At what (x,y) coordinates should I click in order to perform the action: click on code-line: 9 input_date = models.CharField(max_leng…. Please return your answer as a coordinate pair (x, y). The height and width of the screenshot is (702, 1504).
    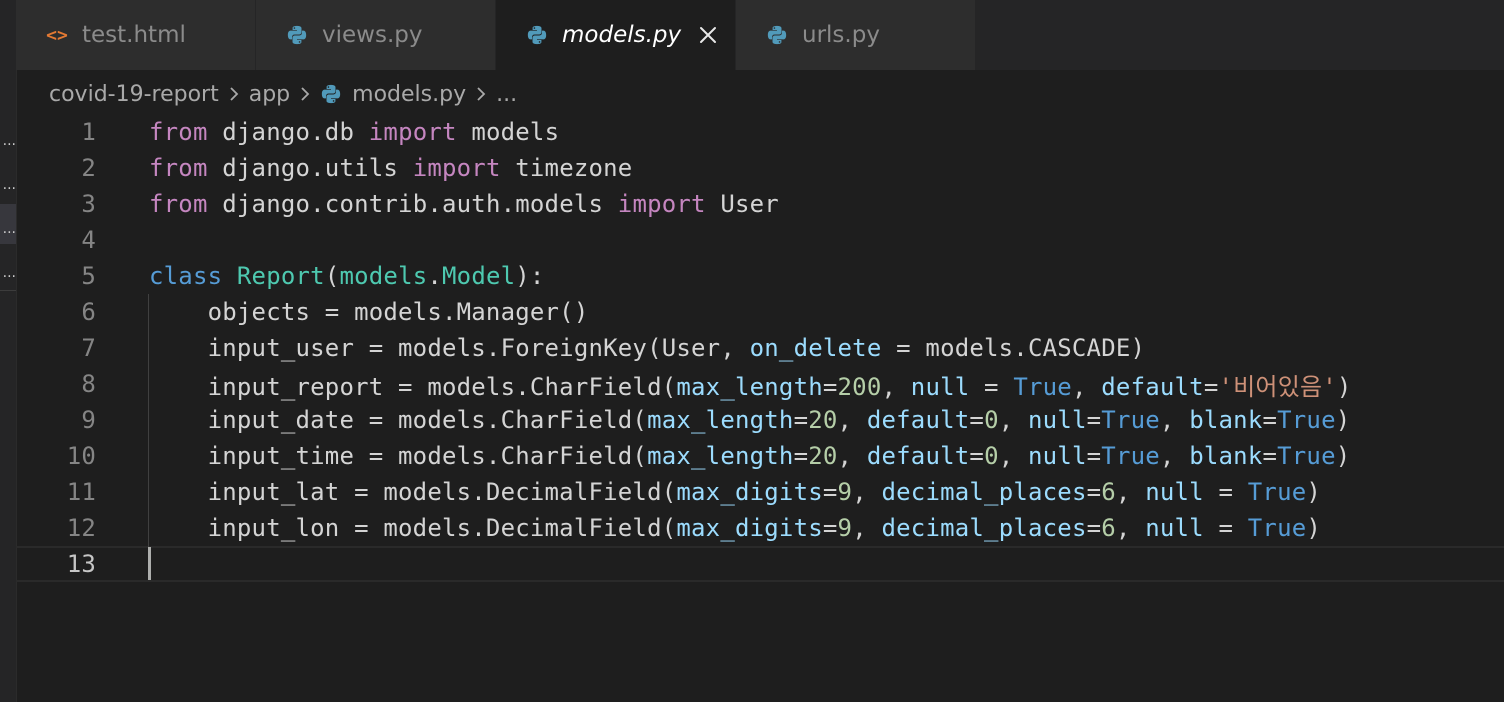
    Looking at the image, I should click on (760, 420).